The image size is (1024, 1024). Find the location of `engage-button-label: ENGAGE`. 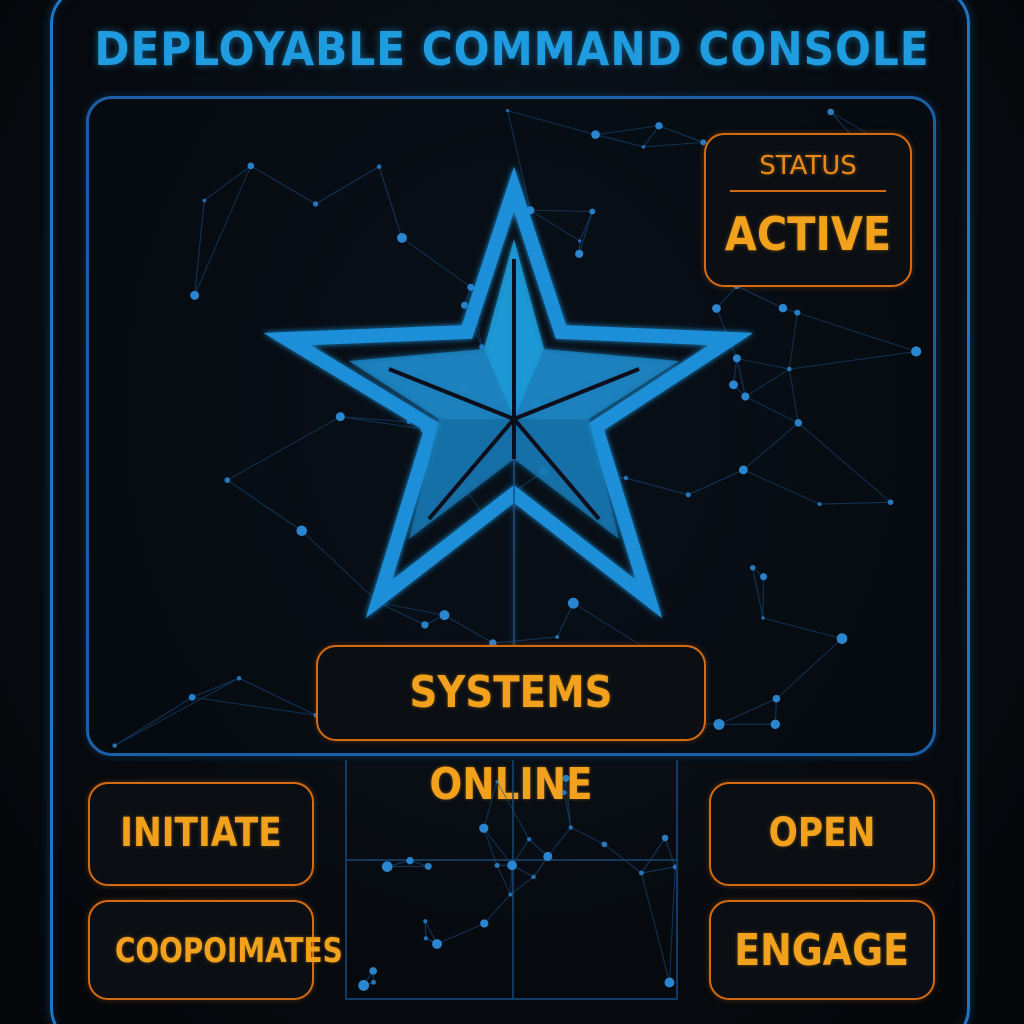

engage-button-label: ENGAGE is located at coordinates (822, 950).